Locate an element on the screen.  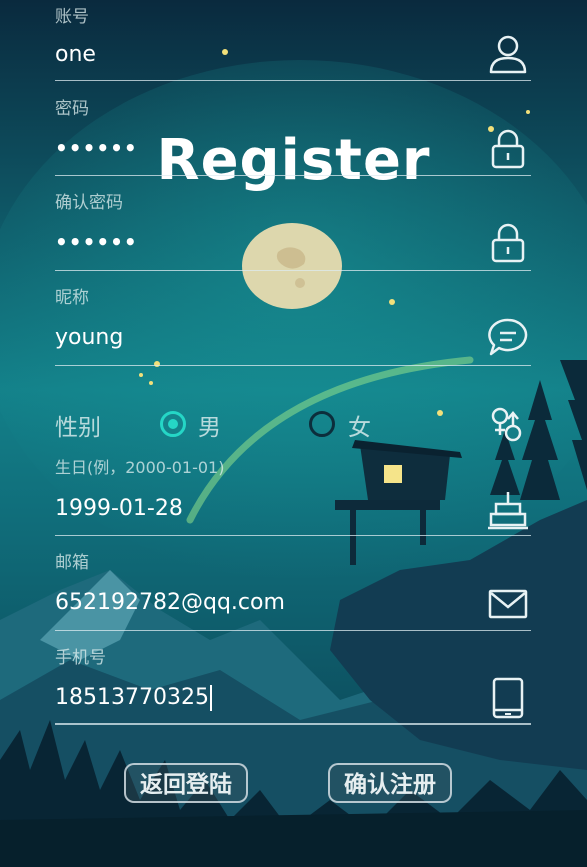
confirm-password-underline is located at coordinates (293, 270).